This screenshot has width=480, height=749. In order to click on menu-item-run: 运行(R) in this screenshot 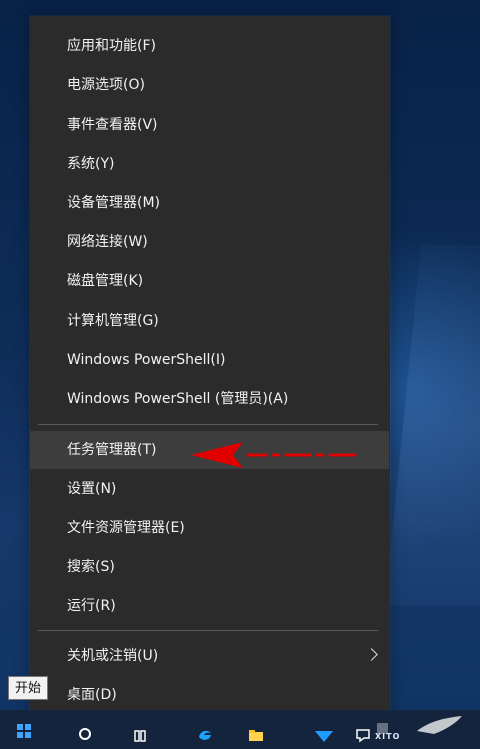, I will do `click(209, 606)`.